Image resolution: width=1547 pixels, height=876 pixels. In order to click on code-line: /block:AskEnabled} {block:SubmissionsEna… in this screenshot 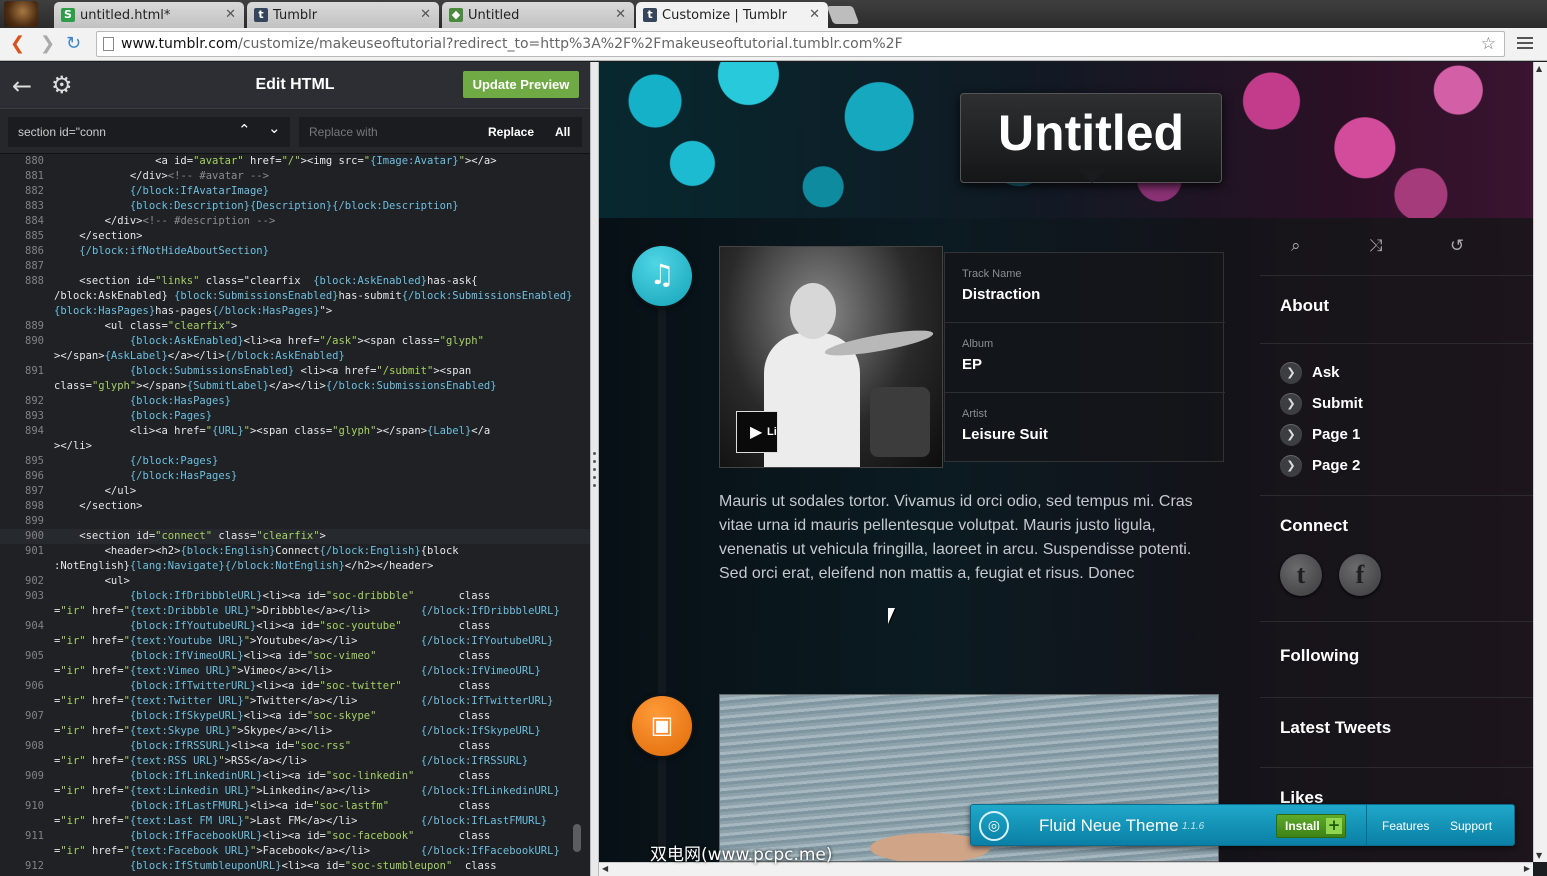, I will do `click(295, 296)`.